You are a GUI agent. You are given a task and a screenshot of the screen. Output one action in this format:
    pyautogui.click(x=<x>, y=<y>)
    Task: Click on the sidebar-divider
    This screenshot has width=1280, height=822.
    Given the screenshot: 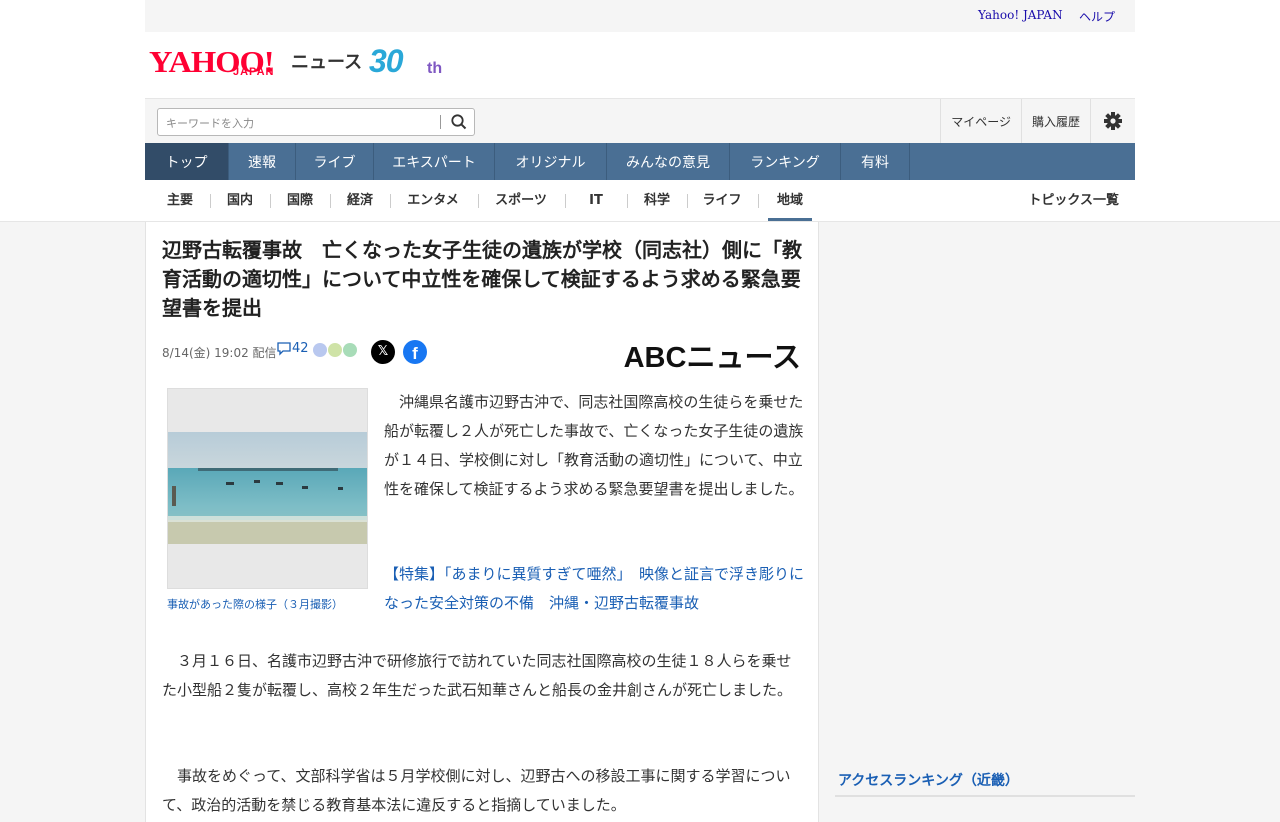 What is the action you would take?
    pyautogui.click(x=985, y=796)
    